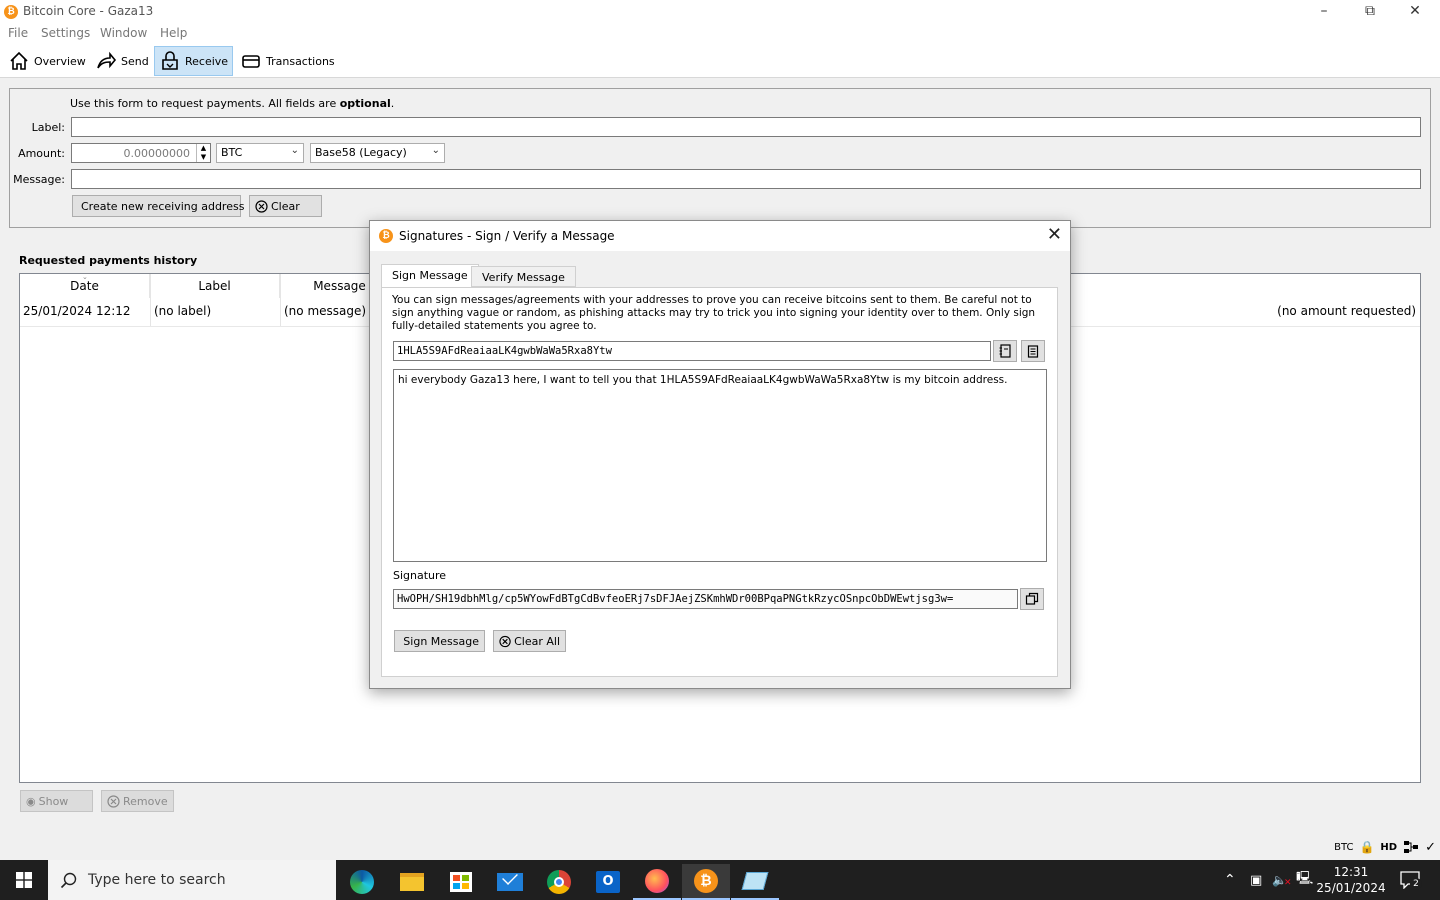 The height and width of the screenshot is (900, 1440). I want to click on file-explorer-taskbar-icon, so click(412, 882).